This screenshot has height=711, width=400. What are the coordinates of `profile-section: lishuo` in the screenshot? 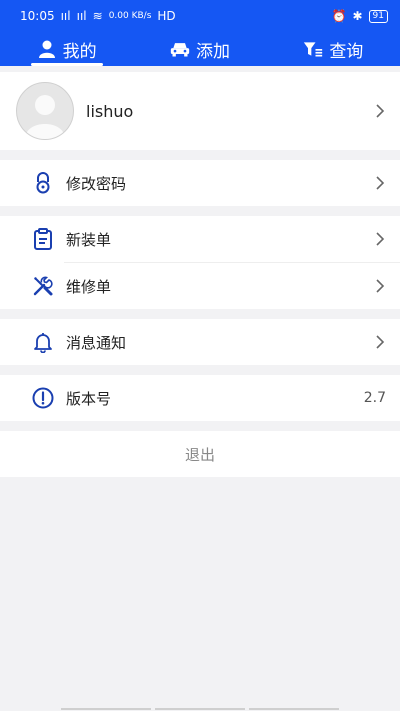 It's located at (200, 111).